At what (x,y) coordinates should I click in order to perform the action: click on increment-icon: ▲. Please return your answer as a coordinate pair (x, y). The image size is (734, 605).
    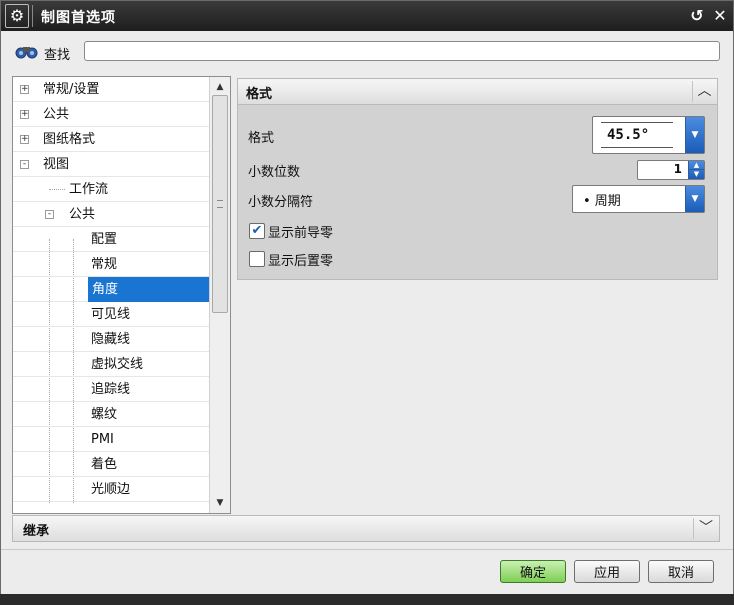
    Looking at the image, I should click on (696, 165).